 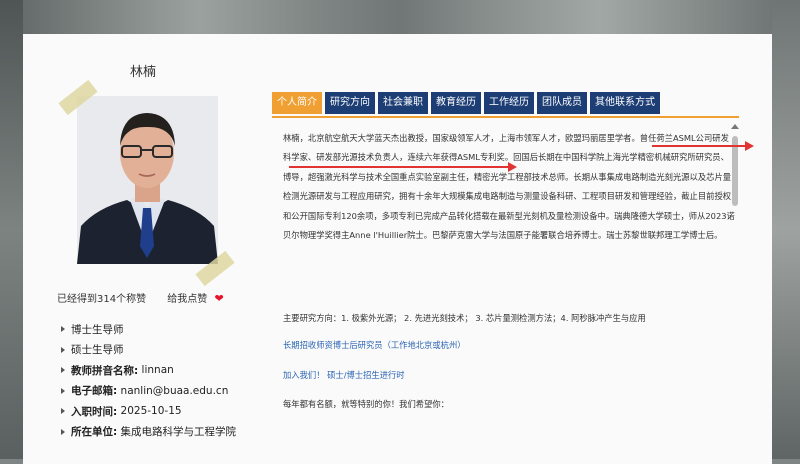 I want to click on like-button: 给我点赞, so click(x=187, y=299).